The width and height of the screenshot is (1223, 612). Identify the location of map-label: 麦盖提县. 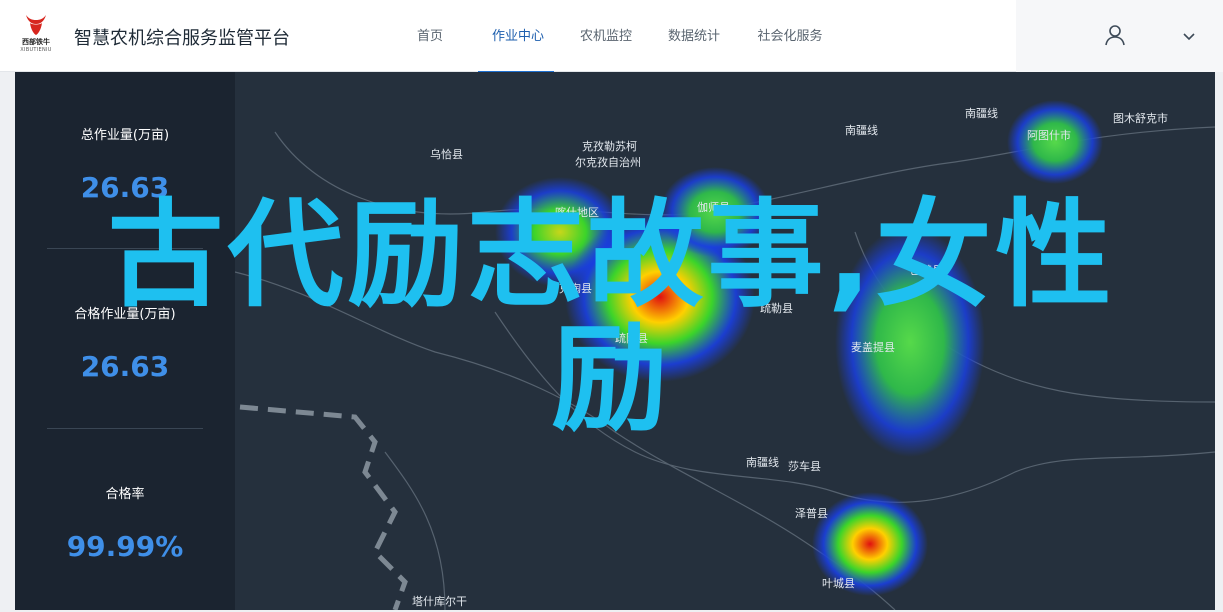
(873, 347).